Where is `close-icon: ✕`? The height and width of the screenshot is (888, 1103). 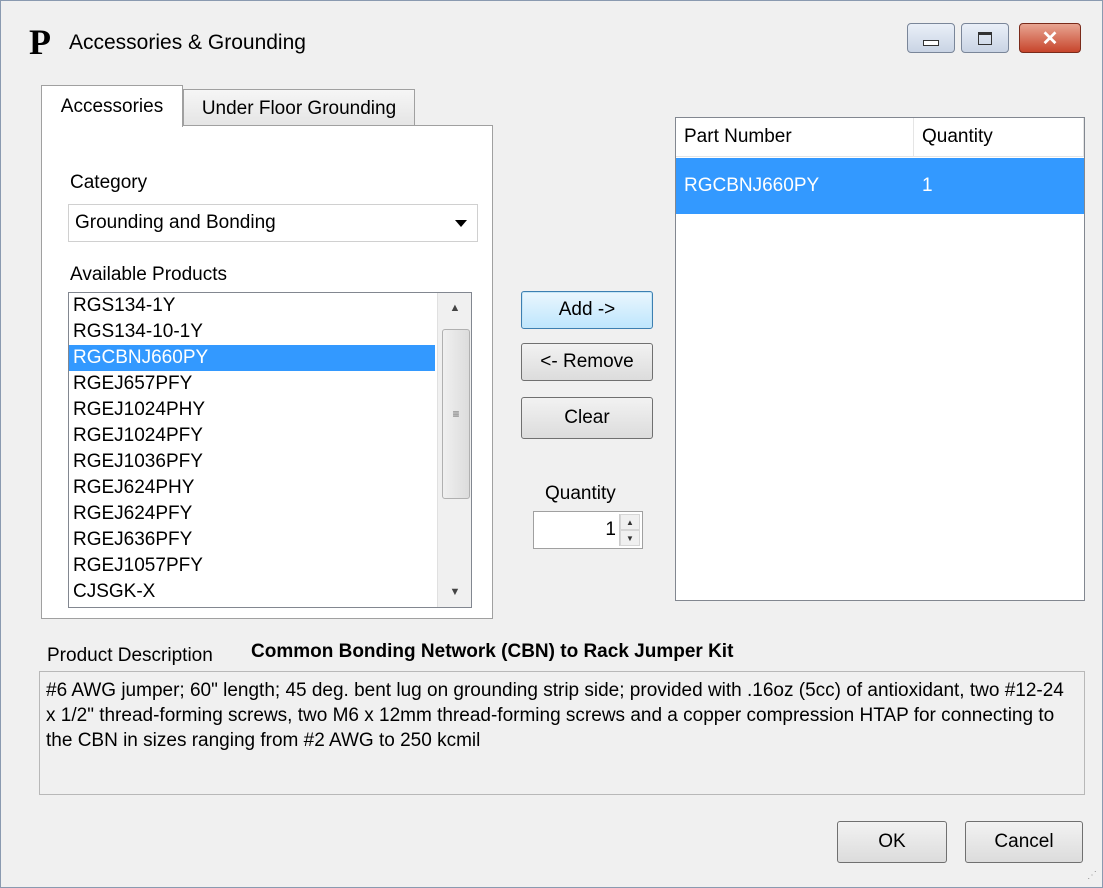
close-icon: ✕ is located at coordinates (1050, 38).